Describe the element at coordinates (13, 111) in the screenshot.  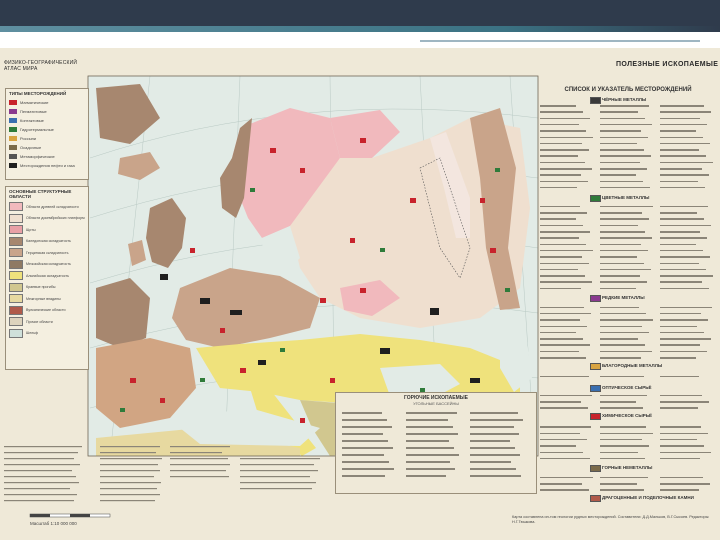
I see `pegmatite-symbol` at that location.